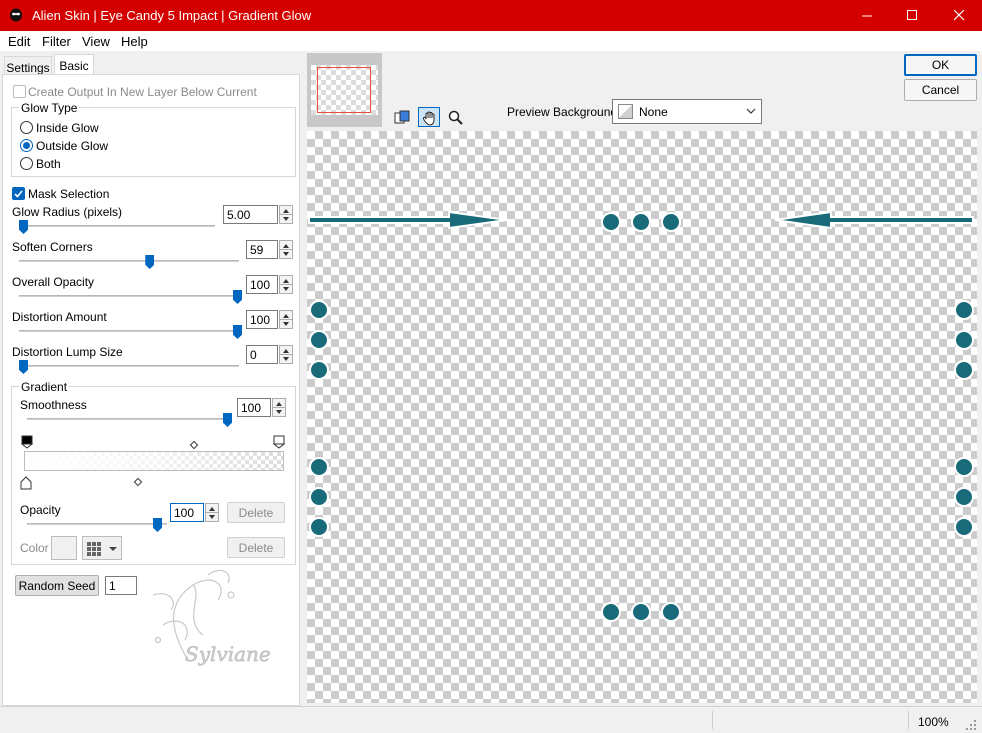  What do you see at coordinates (52, 247) in the screenshot?
I see `soften-corners-label: Soften Corners` at bounding box center [52, 247].